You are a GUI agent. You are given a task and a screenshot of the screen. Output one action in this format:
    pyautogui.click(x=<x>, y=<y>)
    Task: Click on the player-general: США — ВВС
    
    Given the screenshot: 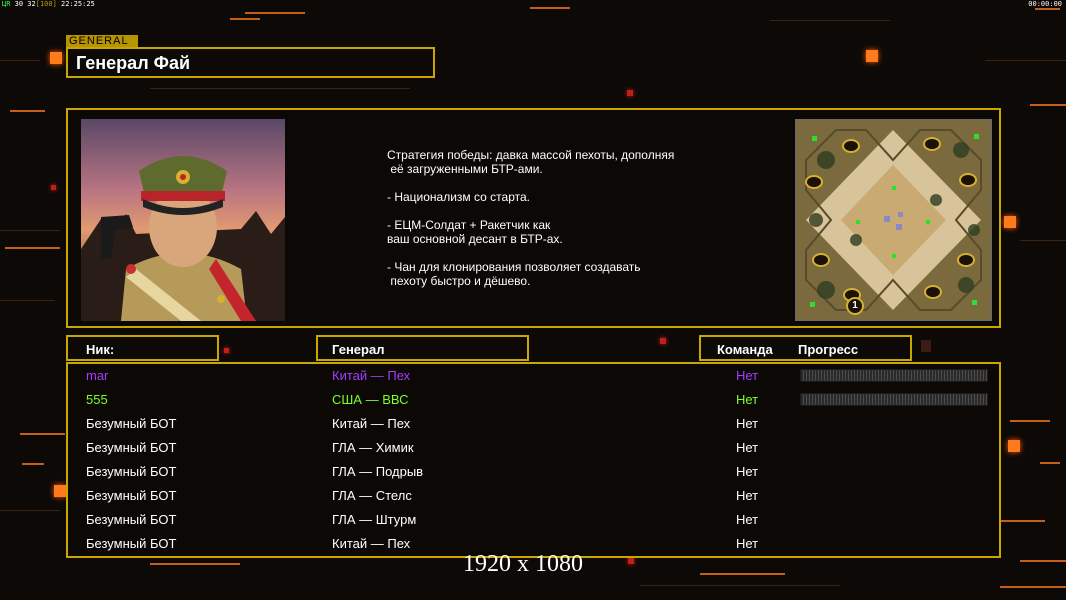 What is the action you would take?
    pyautogui.click(x=370, y=399)
    